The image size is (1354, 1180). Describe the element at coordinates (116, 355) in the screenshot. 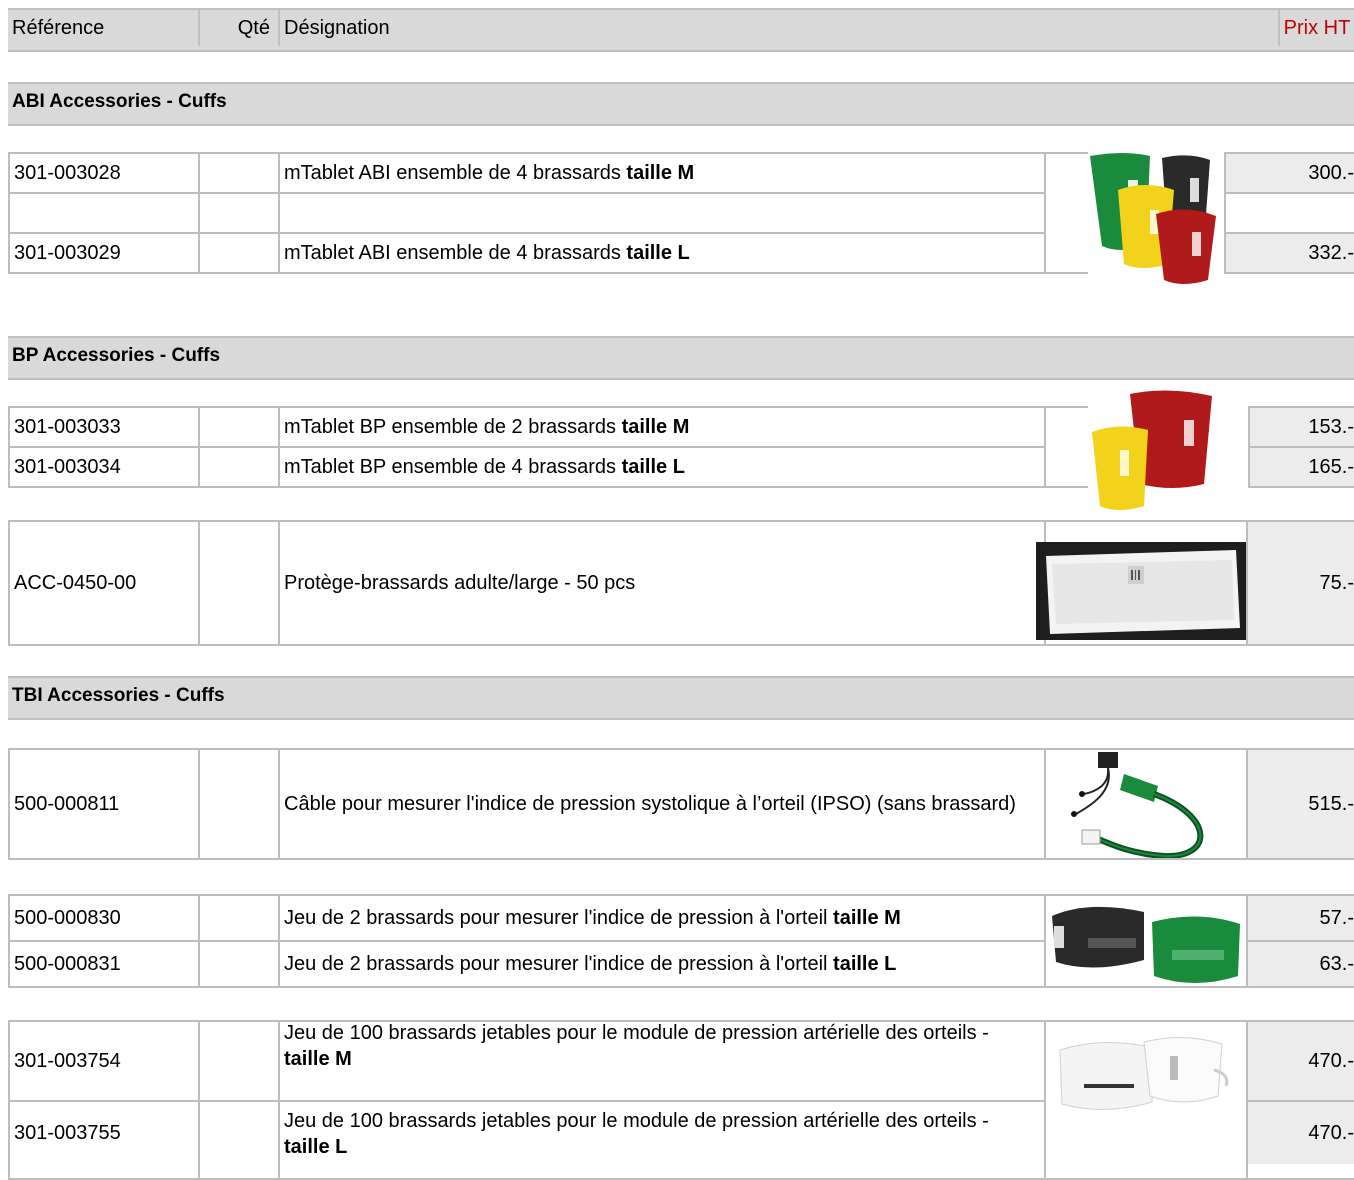

I see `section-title: BP Accessories - Cuffs` at that location.